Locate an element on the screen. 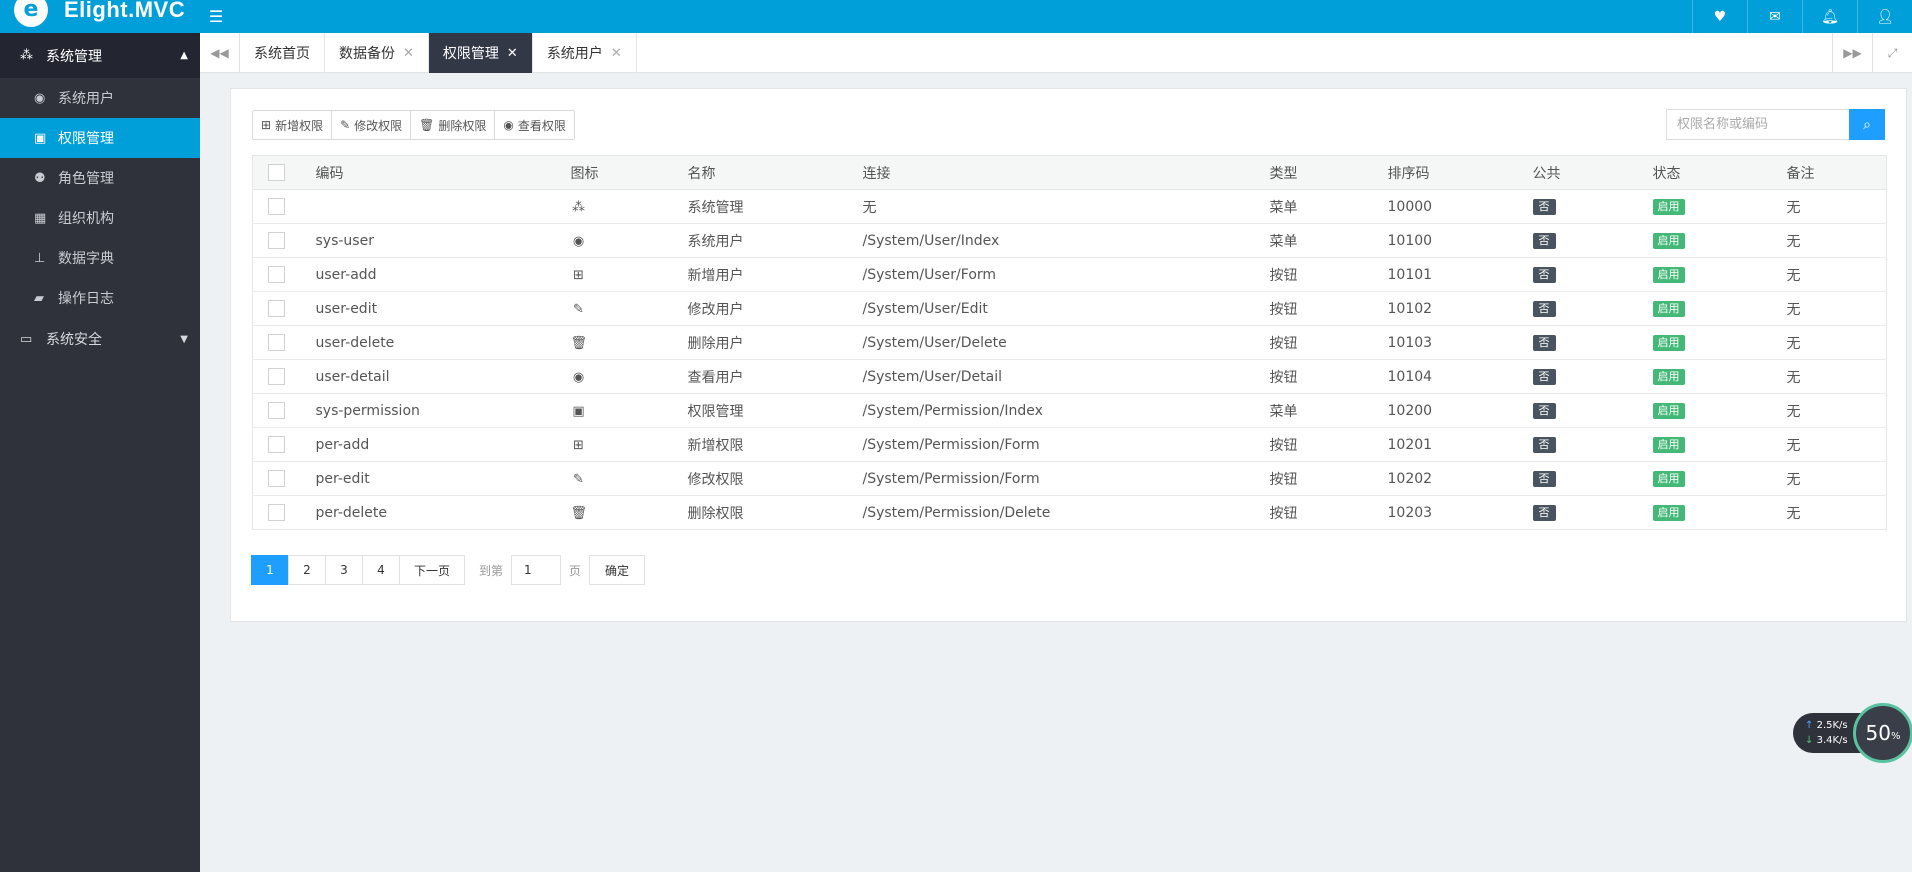 This screenshot has width=1912, height=872. network-widget: ↑ 2.5K/s ↓ 3.4K/s 50% is located at coordinates (1852, 733).